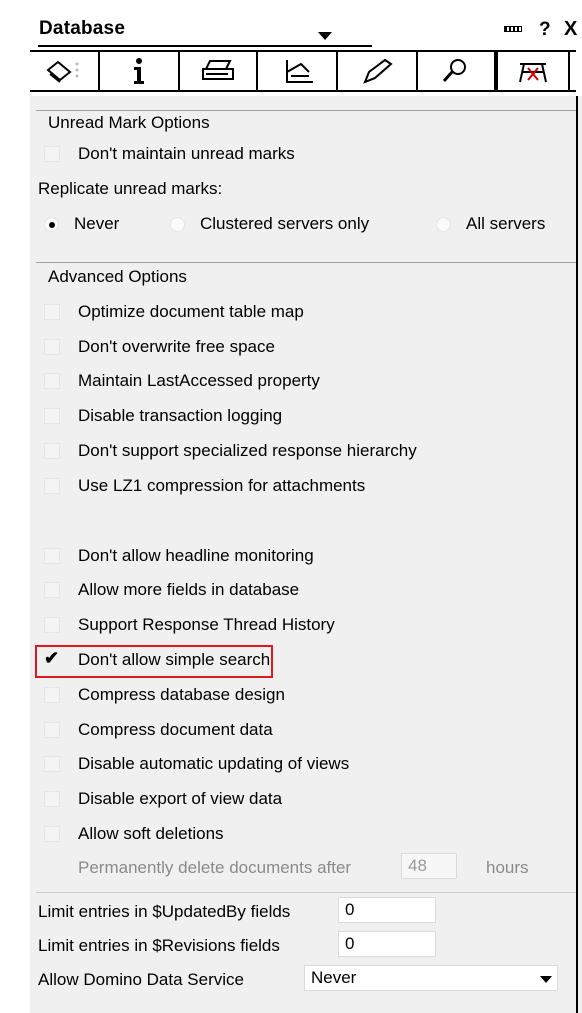 The image size is (582, 1013). Describe the element at coordinates (180, 415) in the screenshot. I see `option-label: Disable transaction logging` at that location.